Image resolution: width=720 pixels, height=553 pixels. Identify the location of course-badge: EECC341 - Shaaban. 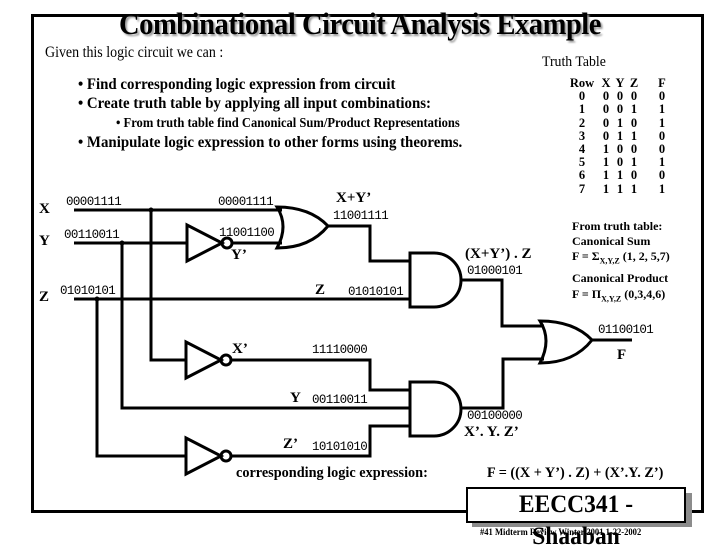
(576, 518).